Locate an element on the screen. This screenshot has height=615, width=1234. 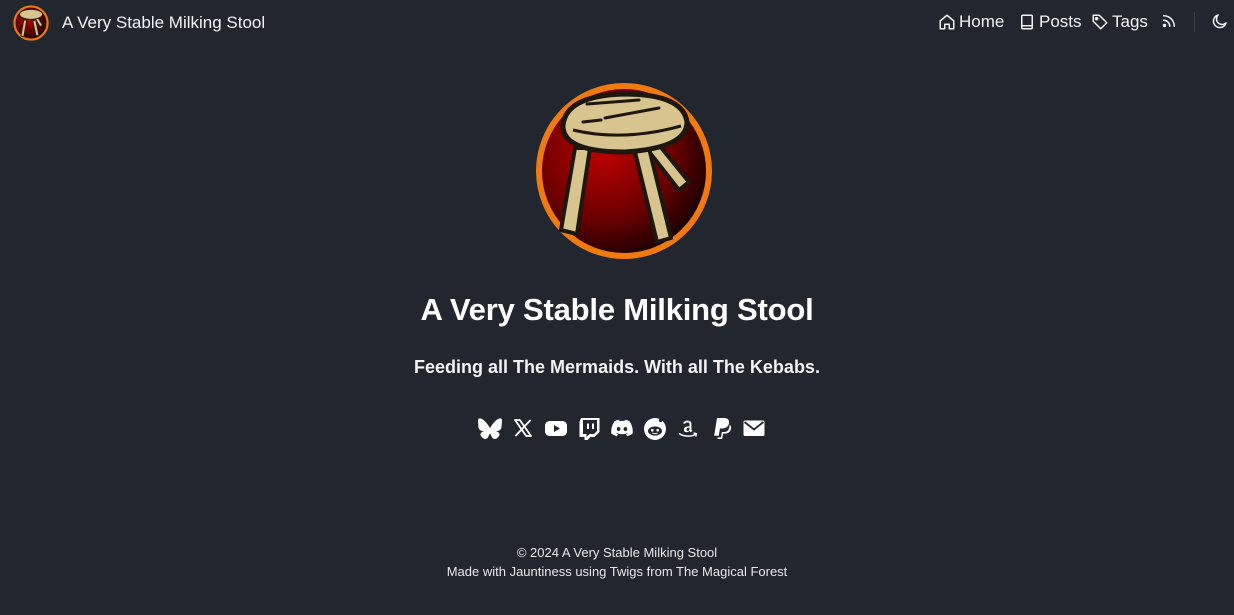
nav-divider is located at coordinates (1194, 22).